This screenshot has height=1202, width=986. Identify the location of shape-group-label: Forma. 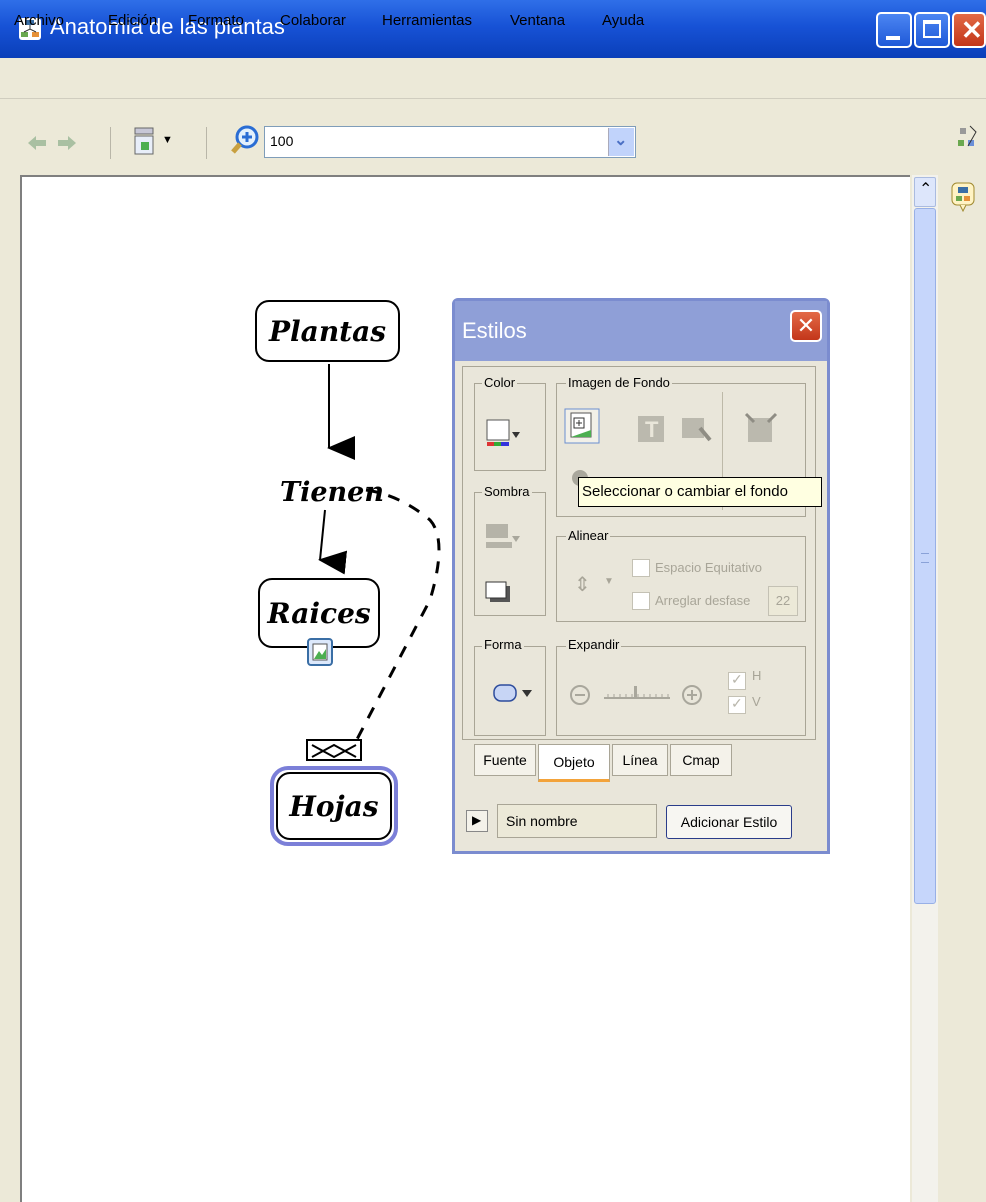
(503, 644).